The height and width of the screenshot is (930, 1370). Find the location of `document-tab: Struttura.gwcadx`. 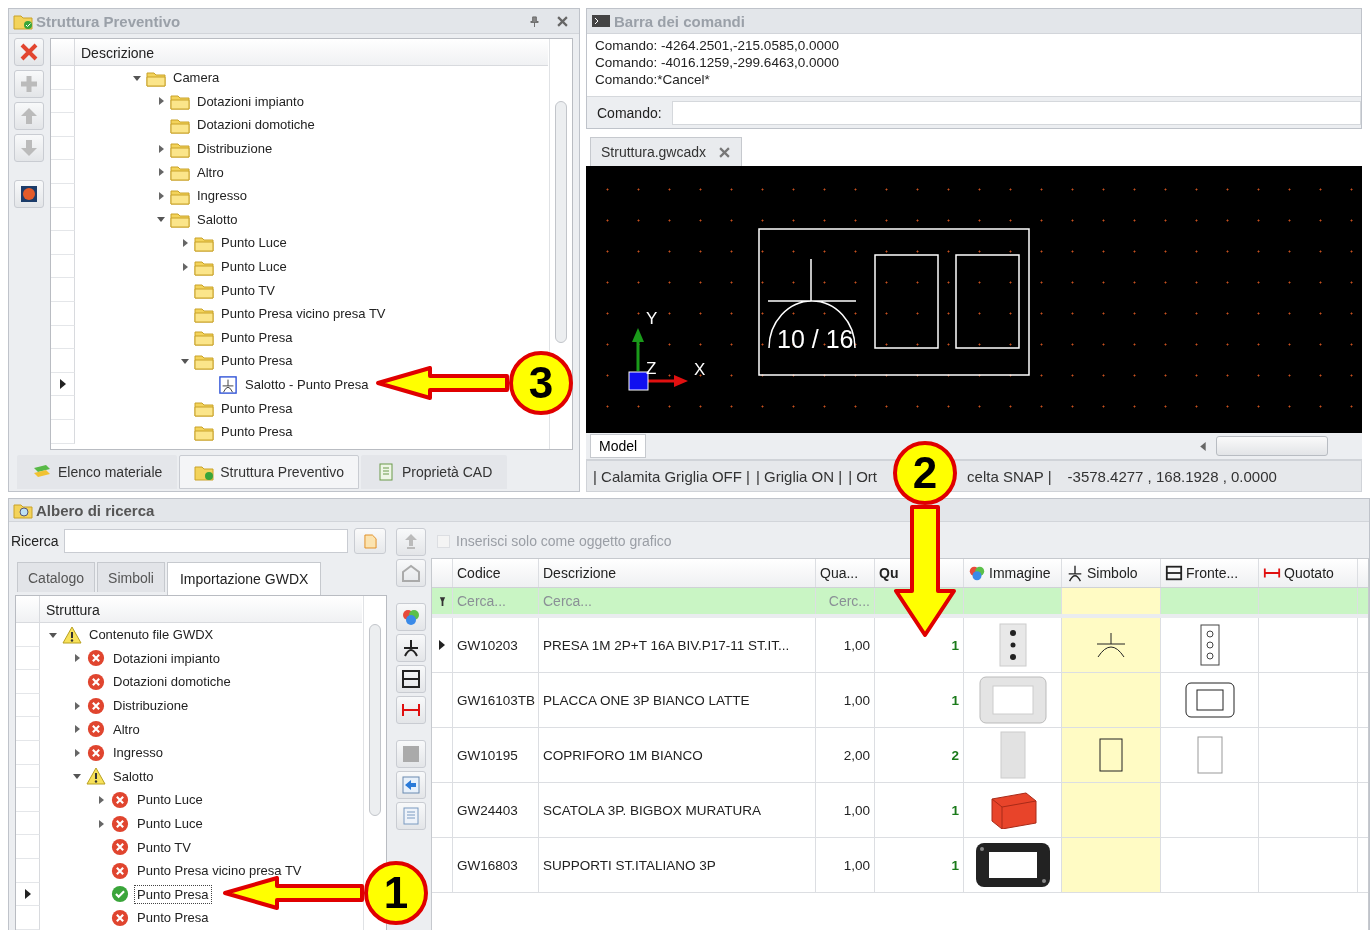

document-tab: Struttura.gwcadx is located at coordinates (666, 151).